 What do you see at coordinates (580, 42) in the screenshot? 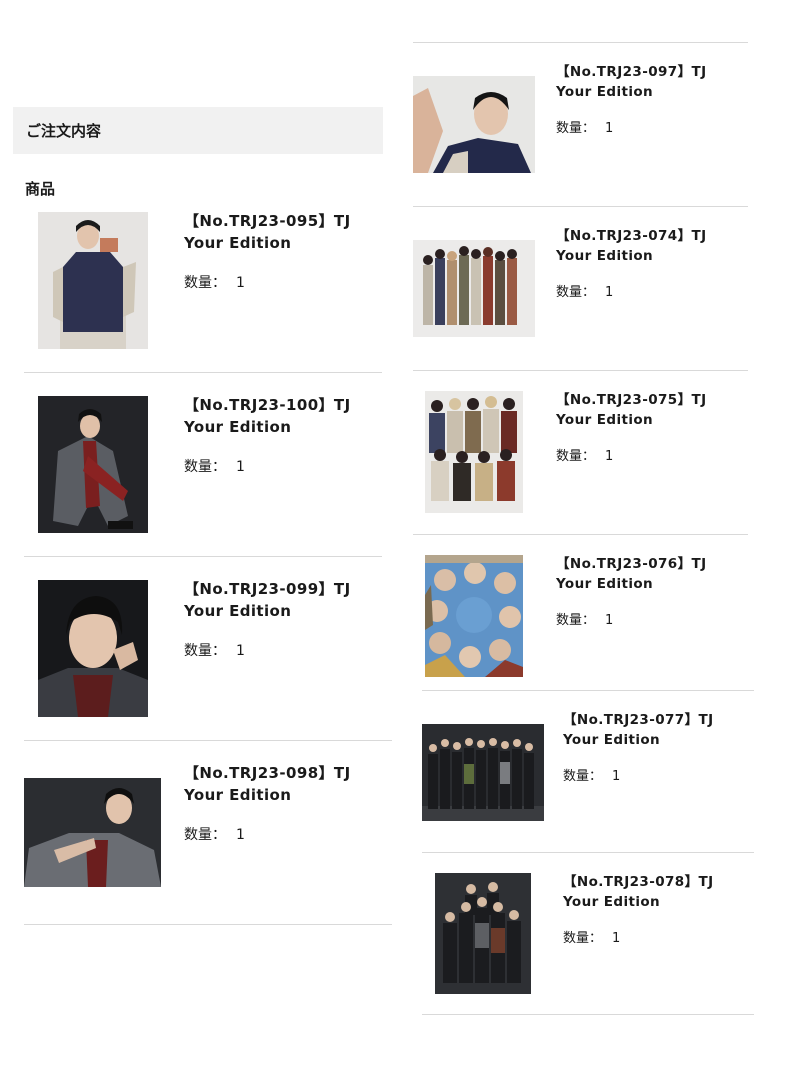
I see `top-divider` at bounding box center [580, 42].